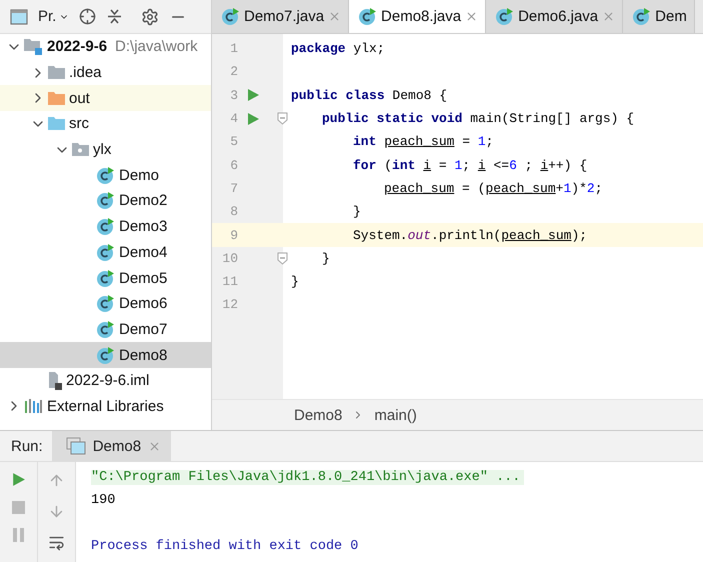 This screenshot has width=703, height=562. What do you see at coordinates (233, 118) in the screenshot?
I see `line-number: 4` at bounding box center [233, 118].